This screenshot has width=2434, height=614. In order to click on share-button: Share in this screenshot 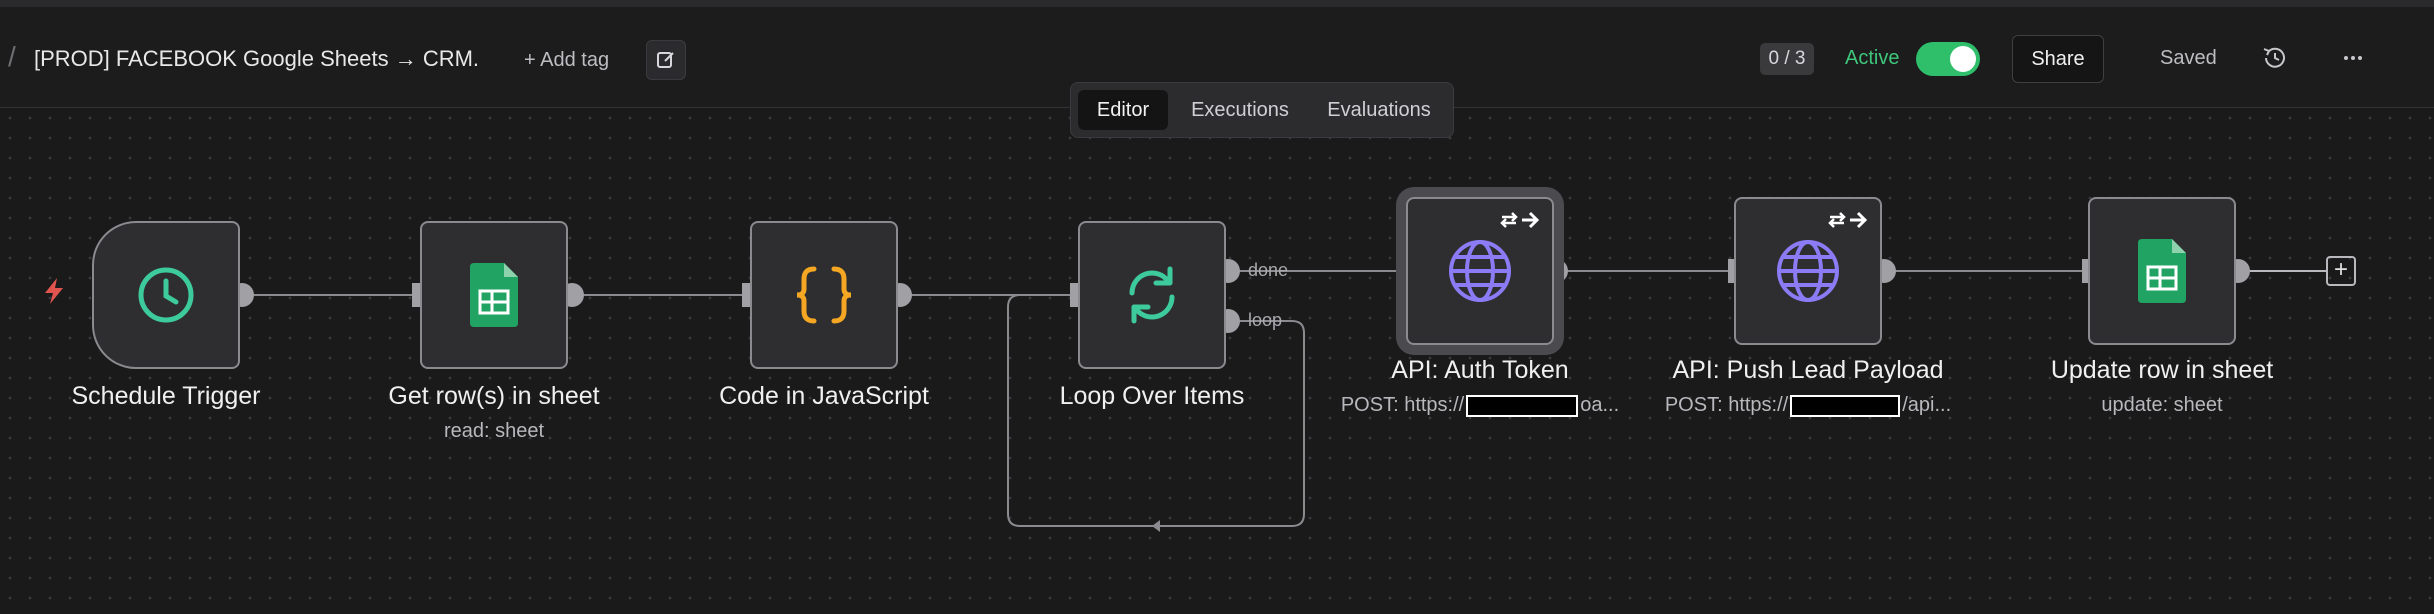, I will do `click(2058, 59)`.